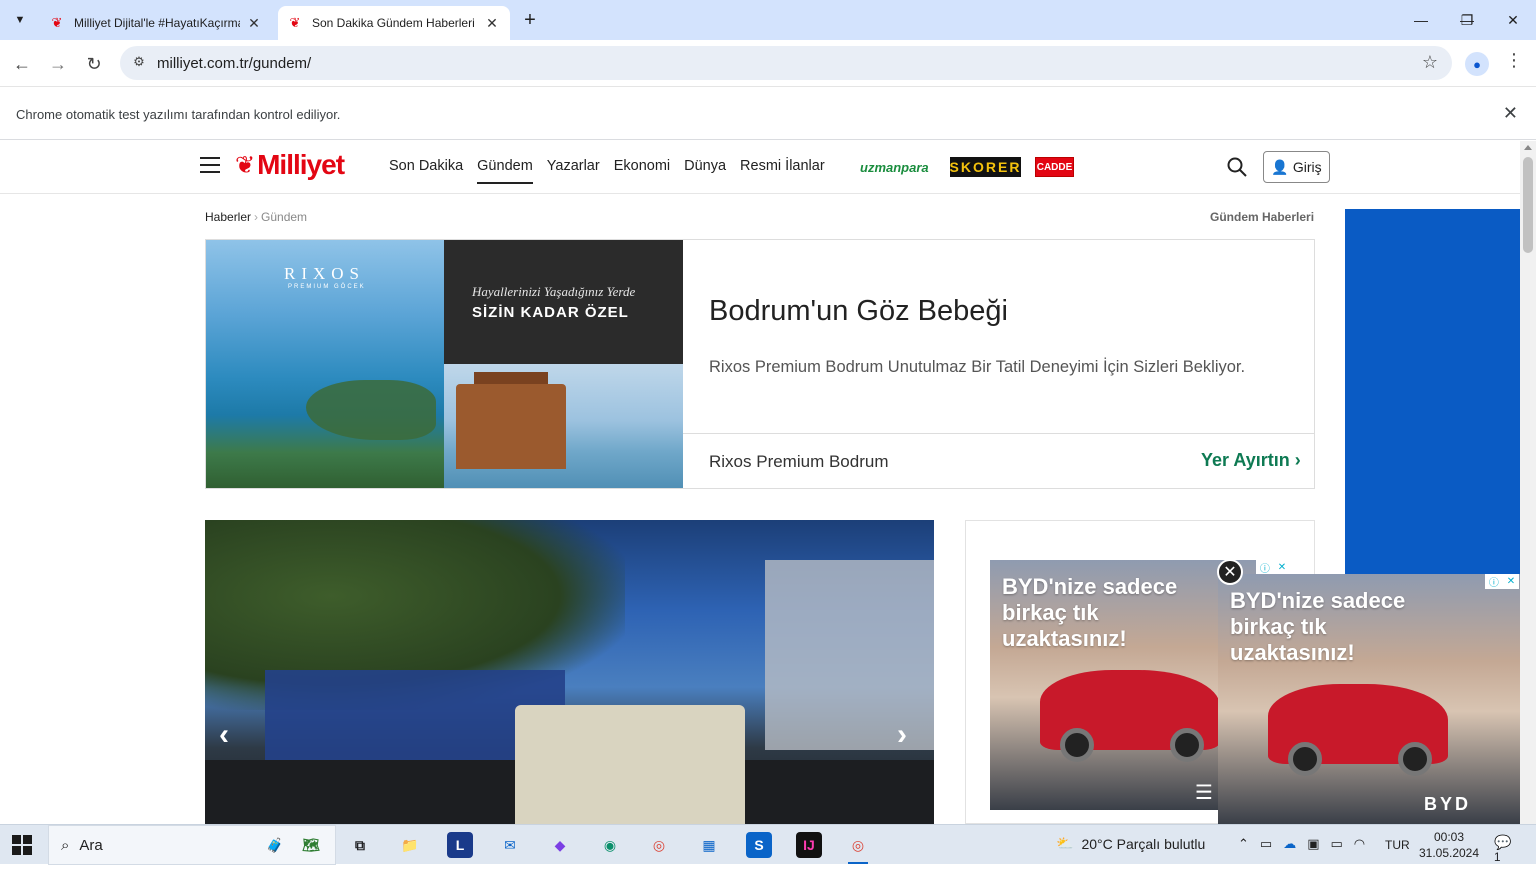 The height and width of the screenshot is (870, 1536). I want to click on tab-title: Milliyet Dijital'le #HayatıKaçırma, so click(157, 23).